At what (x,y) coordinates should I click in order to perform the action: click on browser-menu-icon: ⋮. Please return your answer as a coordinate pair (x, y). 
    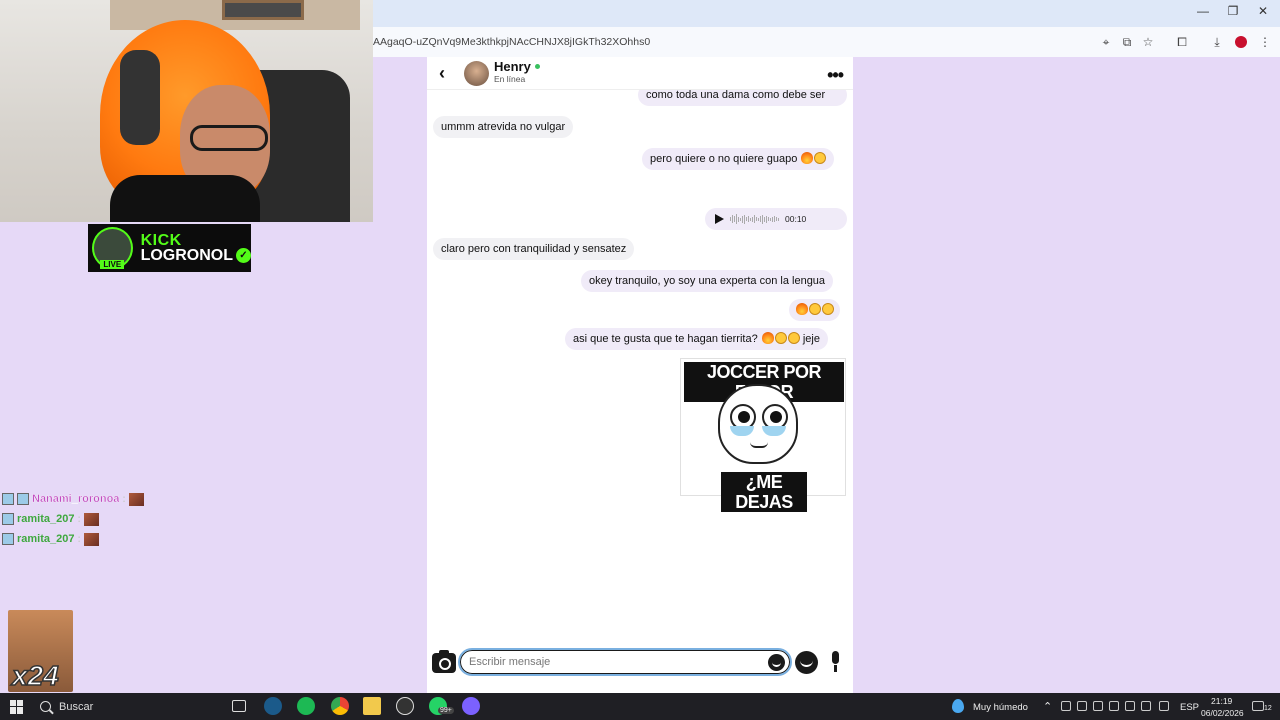
    Looking at the image, I should click on (1265, 42).